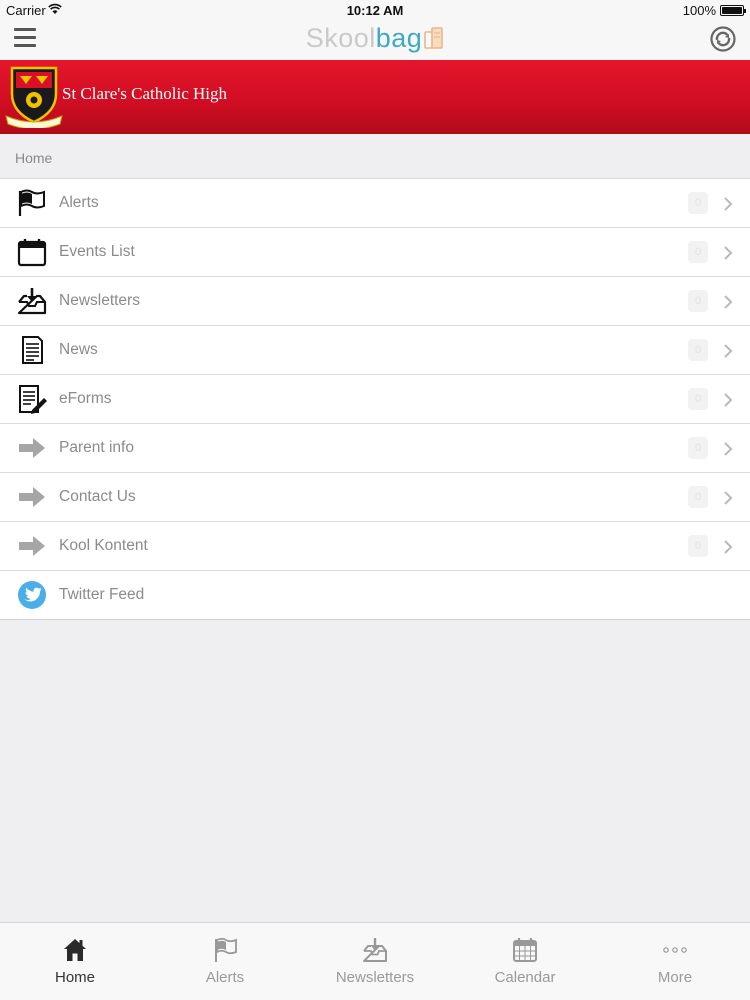 This screenshot has height=1000, width=750. I want to click on menu-item-label: Alerts, so click(79, 202).